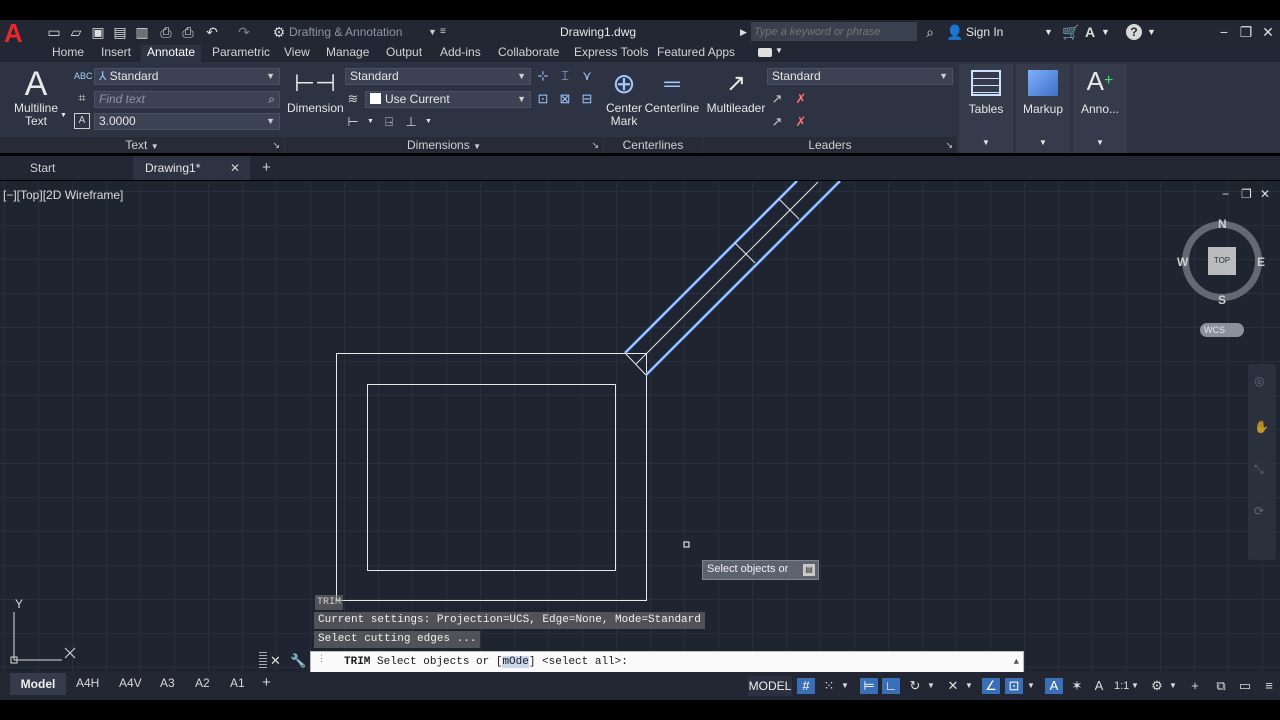  What do you see at coordinates (743, 32) in the screenshot?
I see `chevron-right-icon: ▶` at bounding box center [743, 32].